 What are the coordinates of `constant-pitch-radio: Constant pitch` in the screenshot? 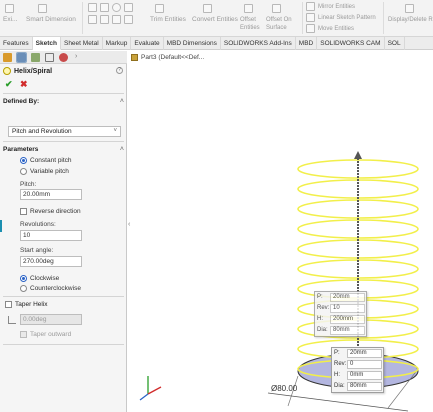 It's located at (46, 160).